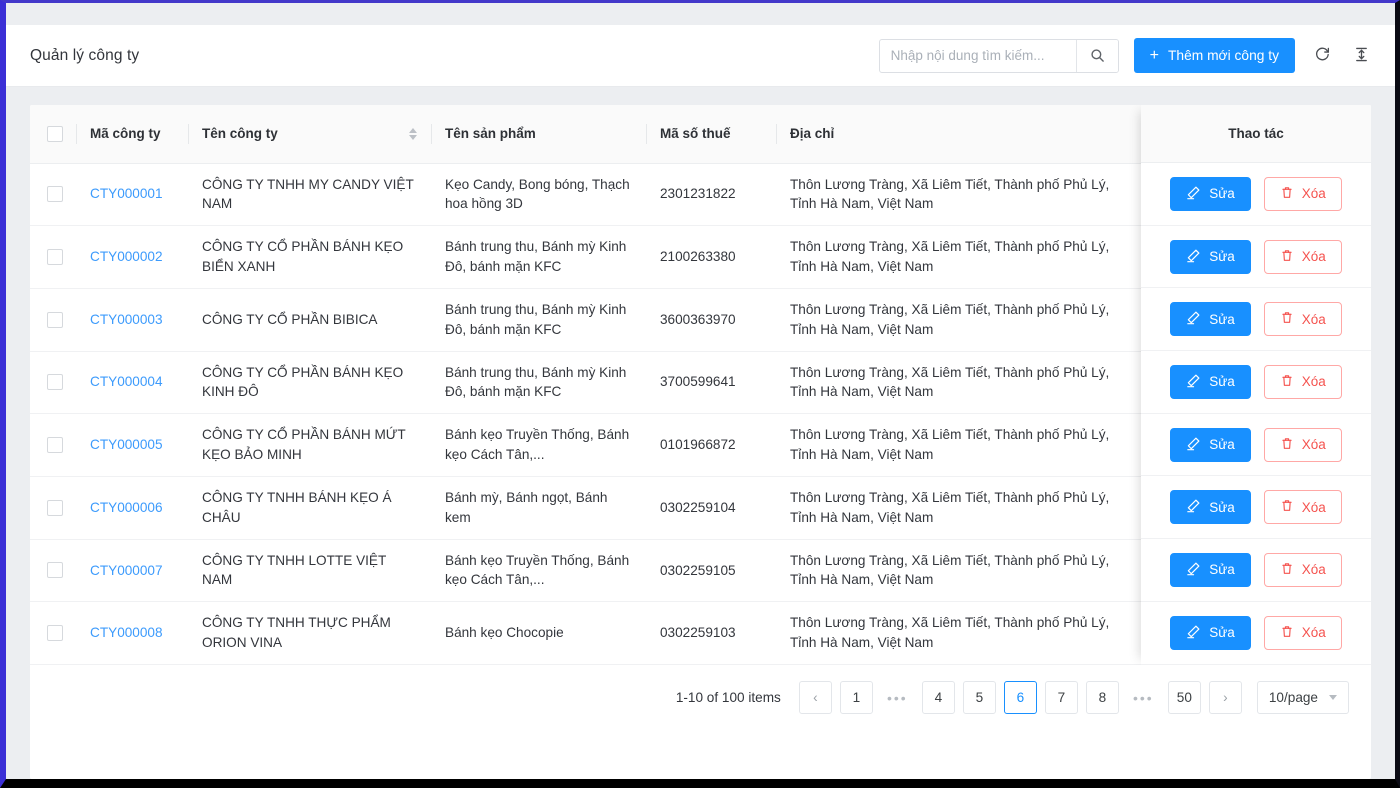 The image size is (1400, 788). What do you see at coordinates (1020, 697) in the screenshot?
I see `pagination-page: 6` at bounding box center [1020, 697].